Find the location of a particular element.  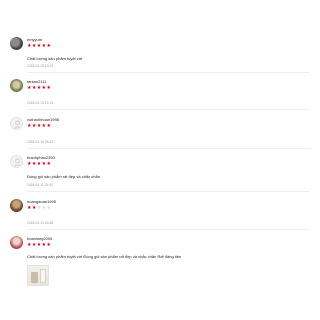

review-date: 2018-04-18 13:23 is located at coordinates (40, 66).